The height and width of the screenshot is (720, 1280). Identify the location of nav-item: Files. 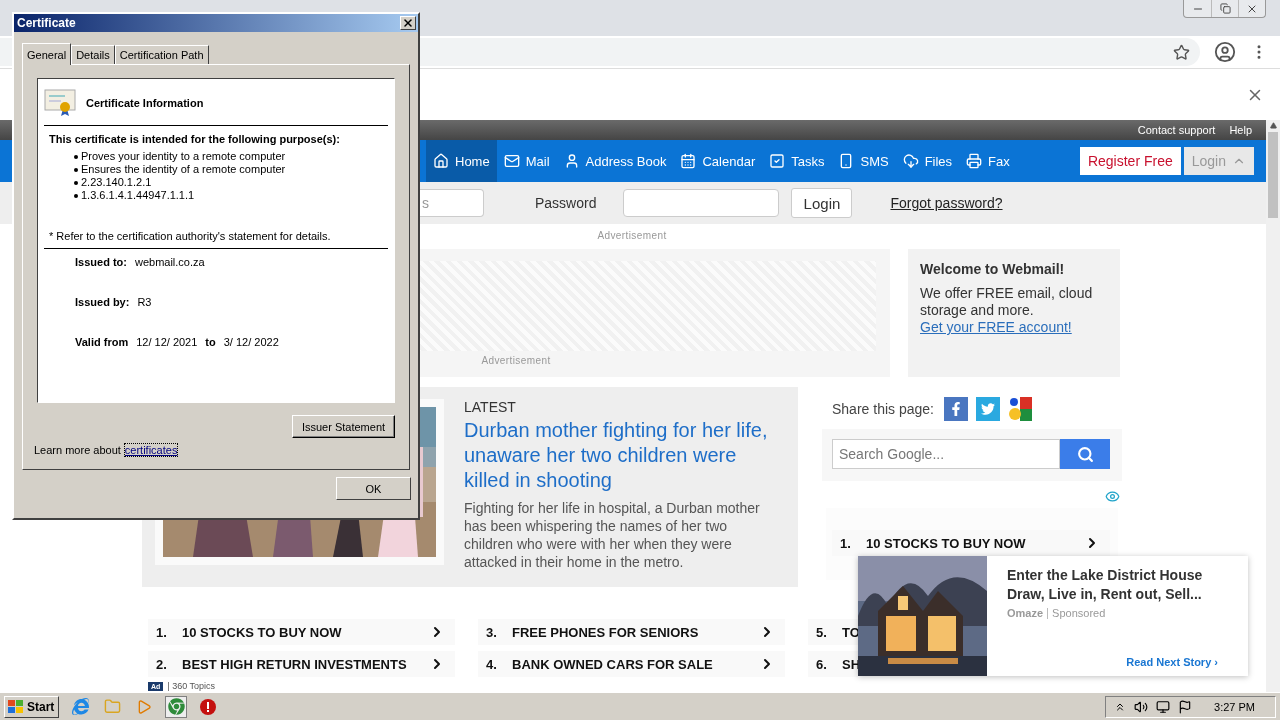
(927, 161).